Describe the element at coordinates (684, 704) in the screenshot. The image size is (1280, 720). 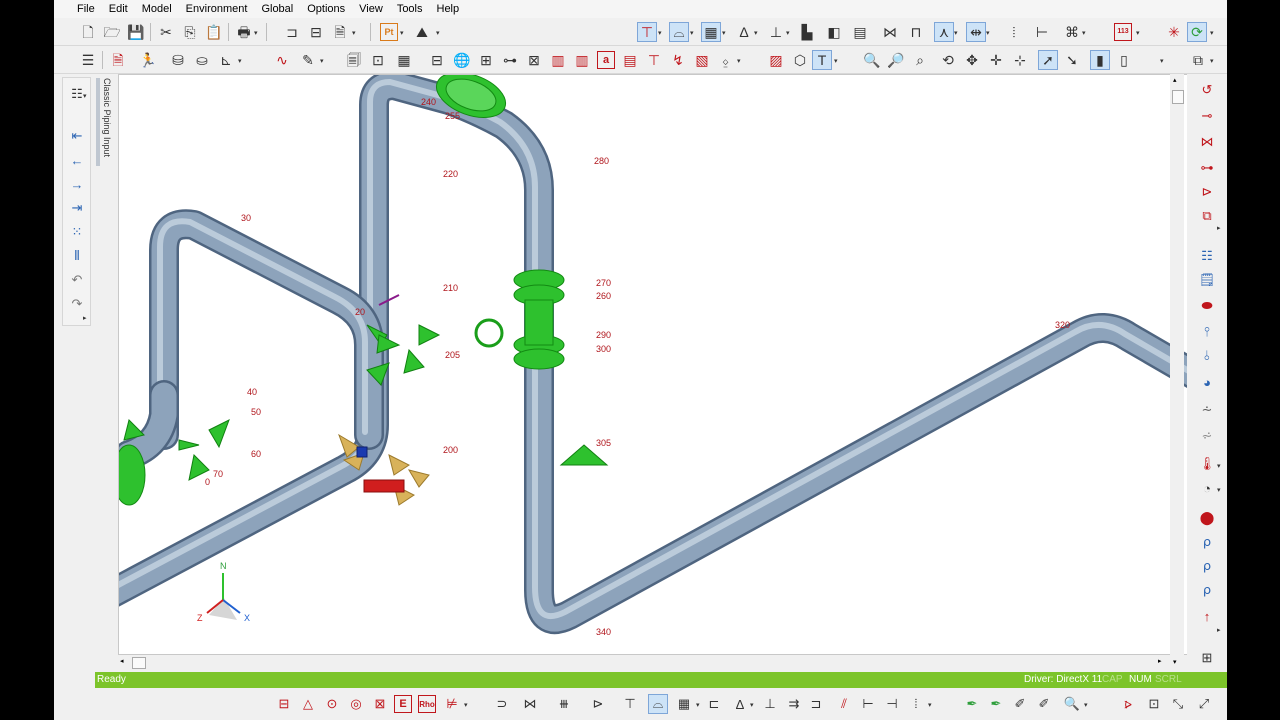
I see `node-display2-icon: ▦` at that location.